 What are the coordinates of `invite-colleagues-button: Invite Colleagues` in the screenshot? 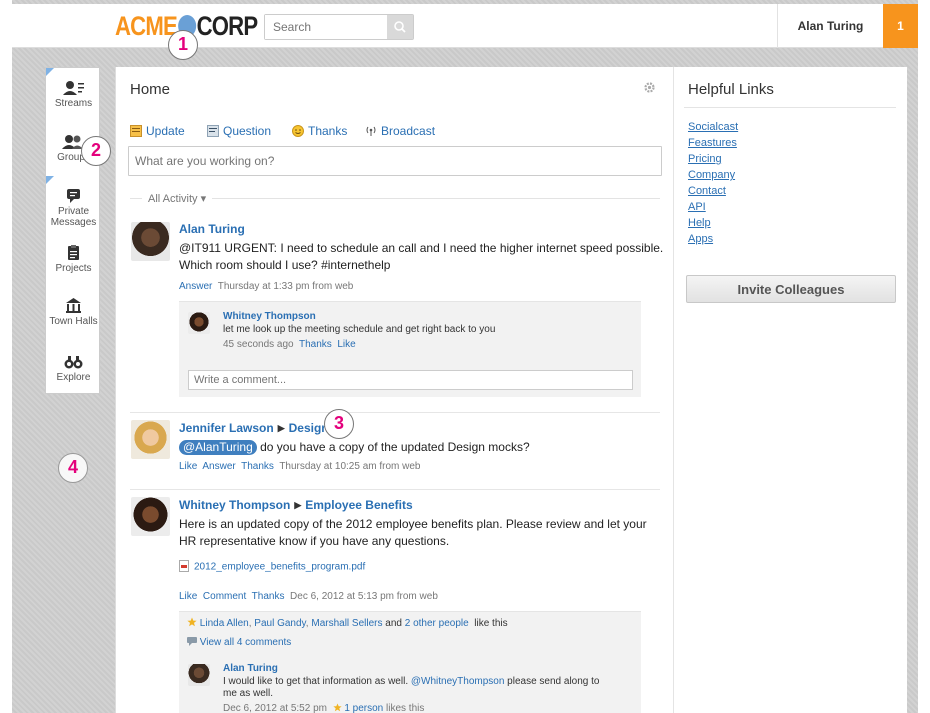 It's located at (791, 289).